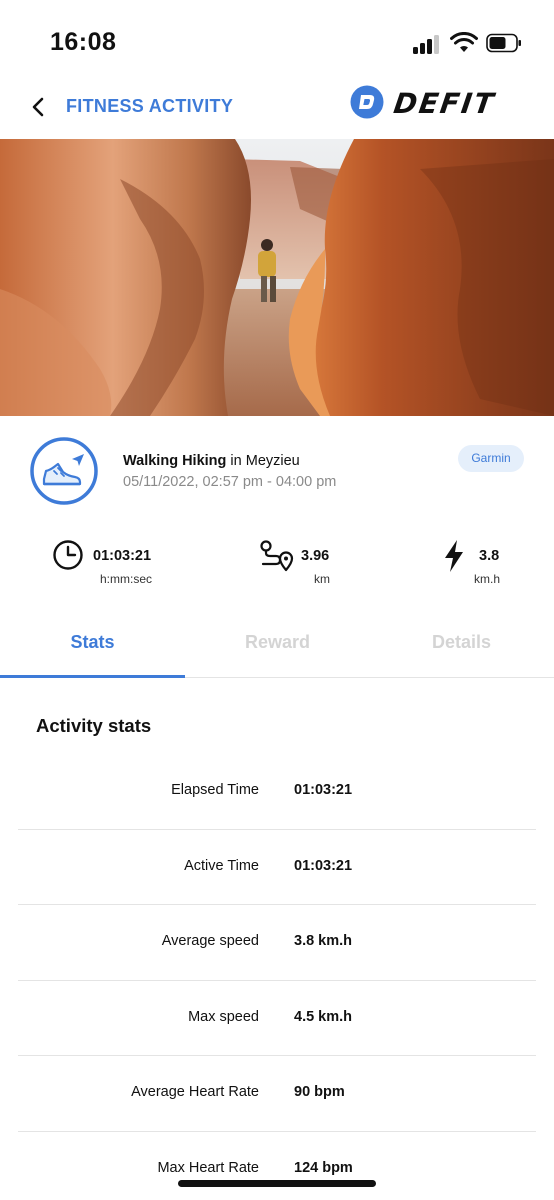  What do you see at coordinates (277, 792) in the screenshot?
I see `stat-row-elapsed-time: Elapsed Time 01:03:21` at bounding box center [277, 792].